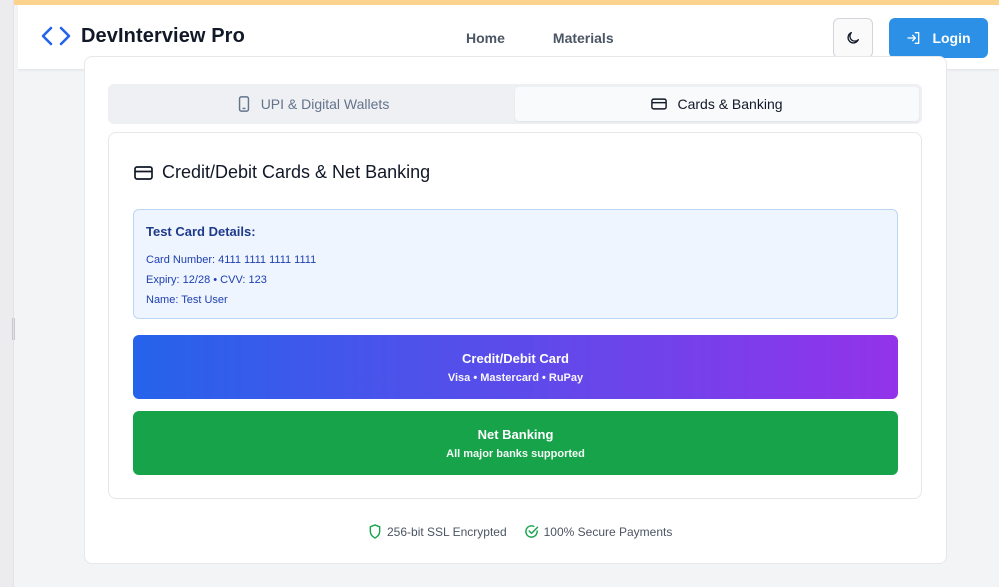 The image size is (999, 587). I want to click on theme-toggle-button, so click(853, 38).